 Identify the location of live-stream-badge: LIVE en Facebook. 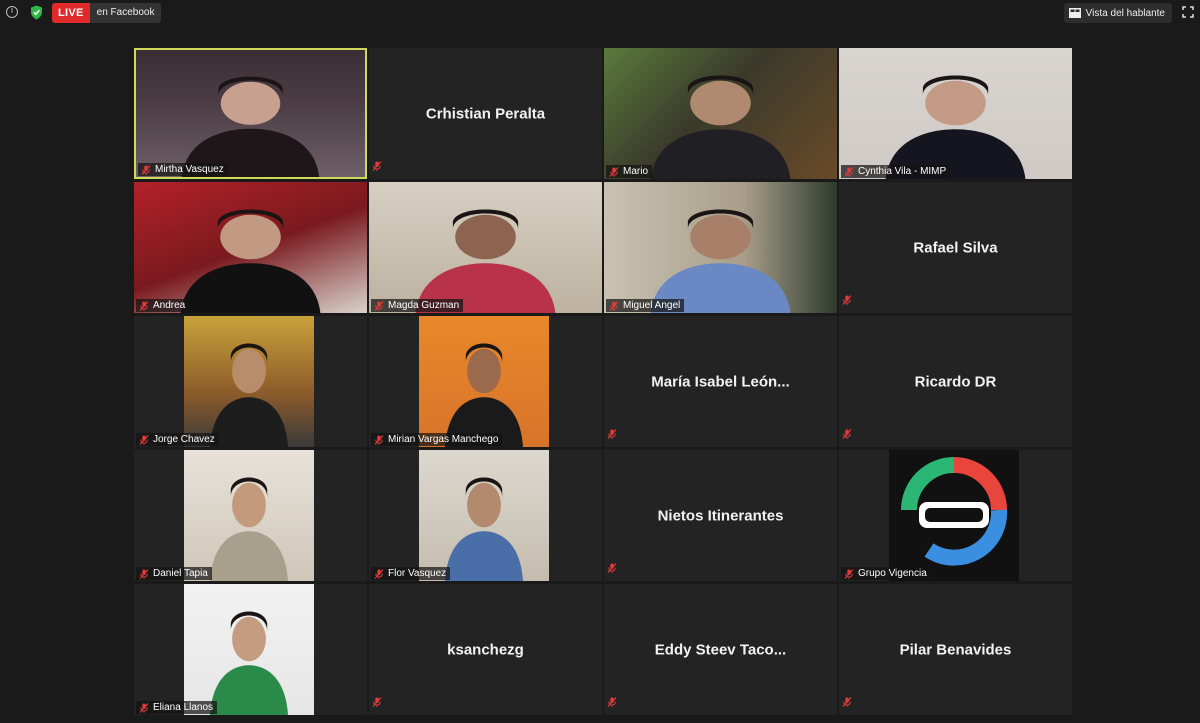
(107, 13).